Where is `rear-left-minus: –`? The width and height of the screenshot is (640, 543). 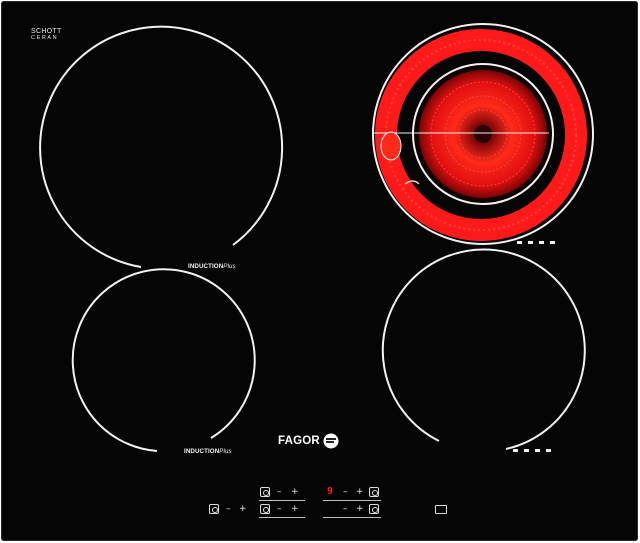
rear-left-minus: – is located at coordinates (279, 492).